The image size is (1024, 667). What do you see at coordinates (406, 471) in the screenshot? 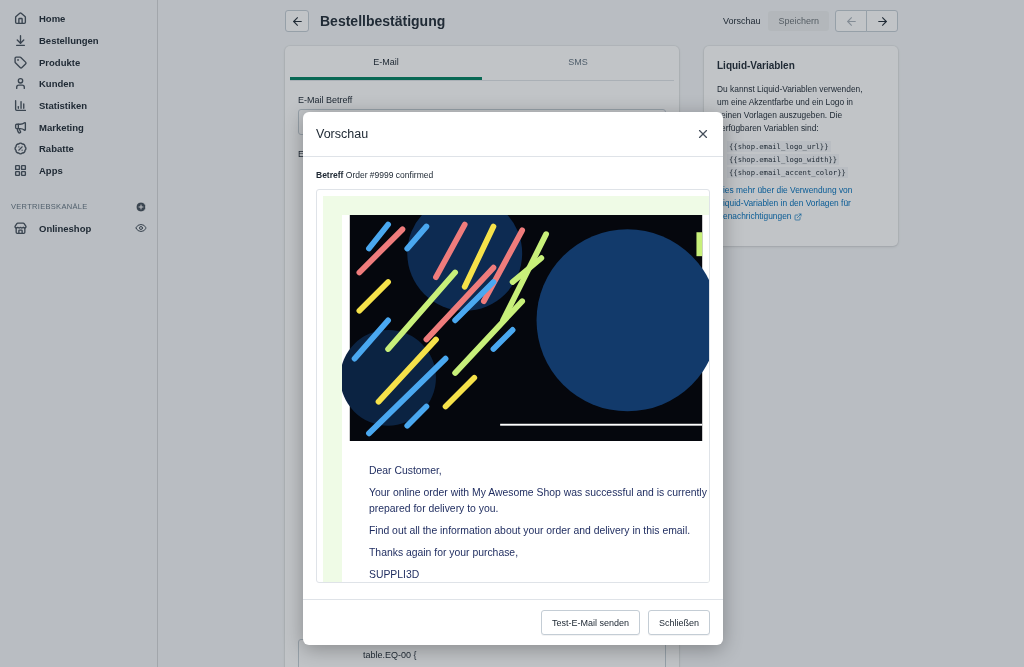
I see `email-paragraph: Dear Customer,` at bounding box center [406, 471].